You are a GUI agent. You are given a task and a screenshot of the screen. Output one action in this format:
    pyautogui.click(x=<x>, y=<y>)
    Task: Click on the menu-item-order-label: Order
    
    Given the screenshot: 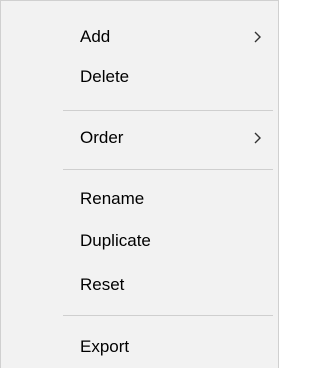 What is the action you would take?
    pyautogui.click(x=102, y=137)
    